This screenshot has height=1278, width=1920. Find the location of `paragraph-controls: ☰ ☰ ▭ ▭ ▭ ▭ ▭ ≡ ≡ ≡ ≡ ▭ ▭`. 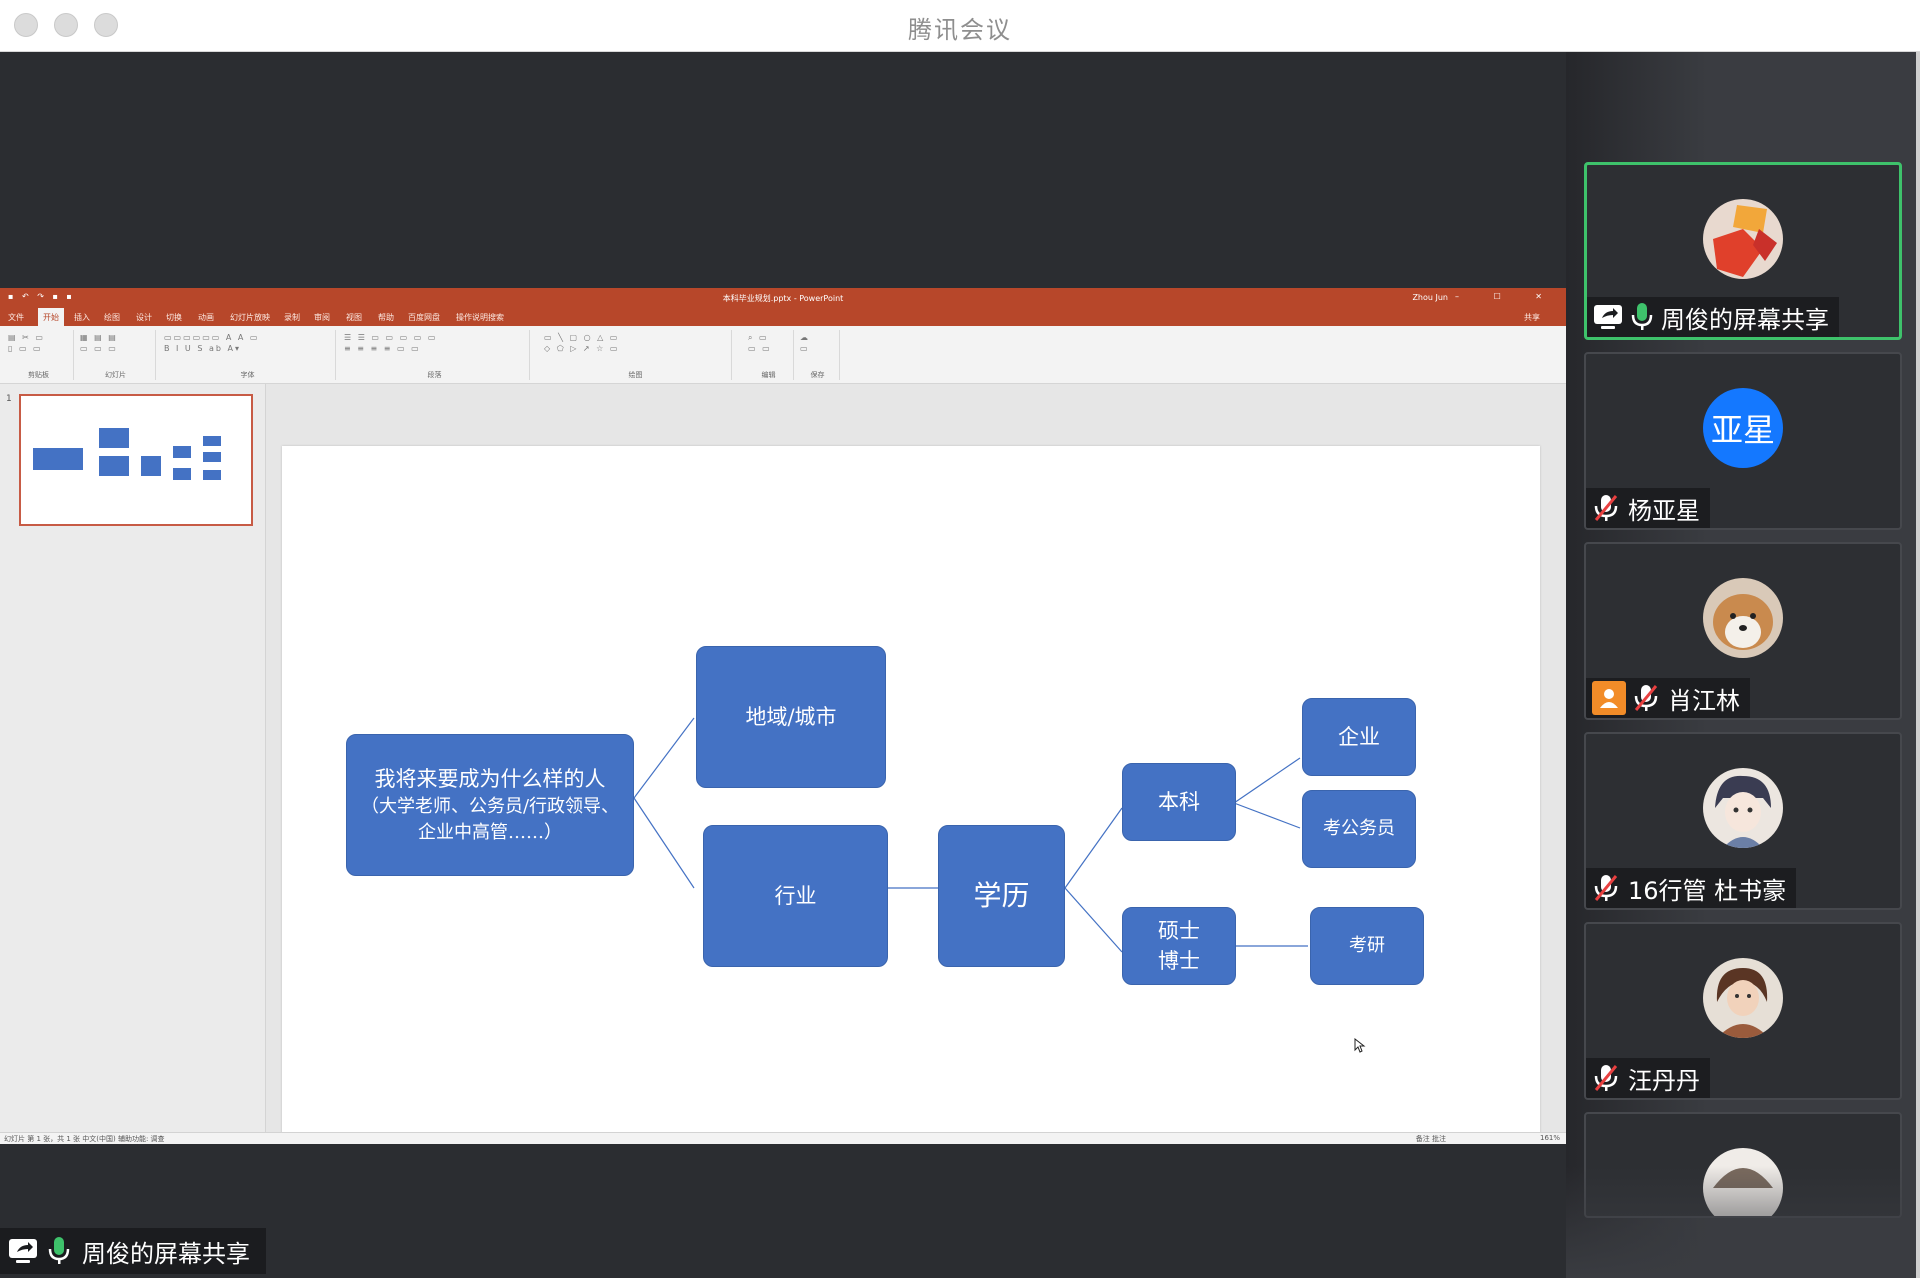

paragraph-controls: ☰ ☰ ▭ ▭ ▭ ▭ ▭ ≡ ≡ ≡ ≡ ▭ ▭ is located at coordinates (434, 343).